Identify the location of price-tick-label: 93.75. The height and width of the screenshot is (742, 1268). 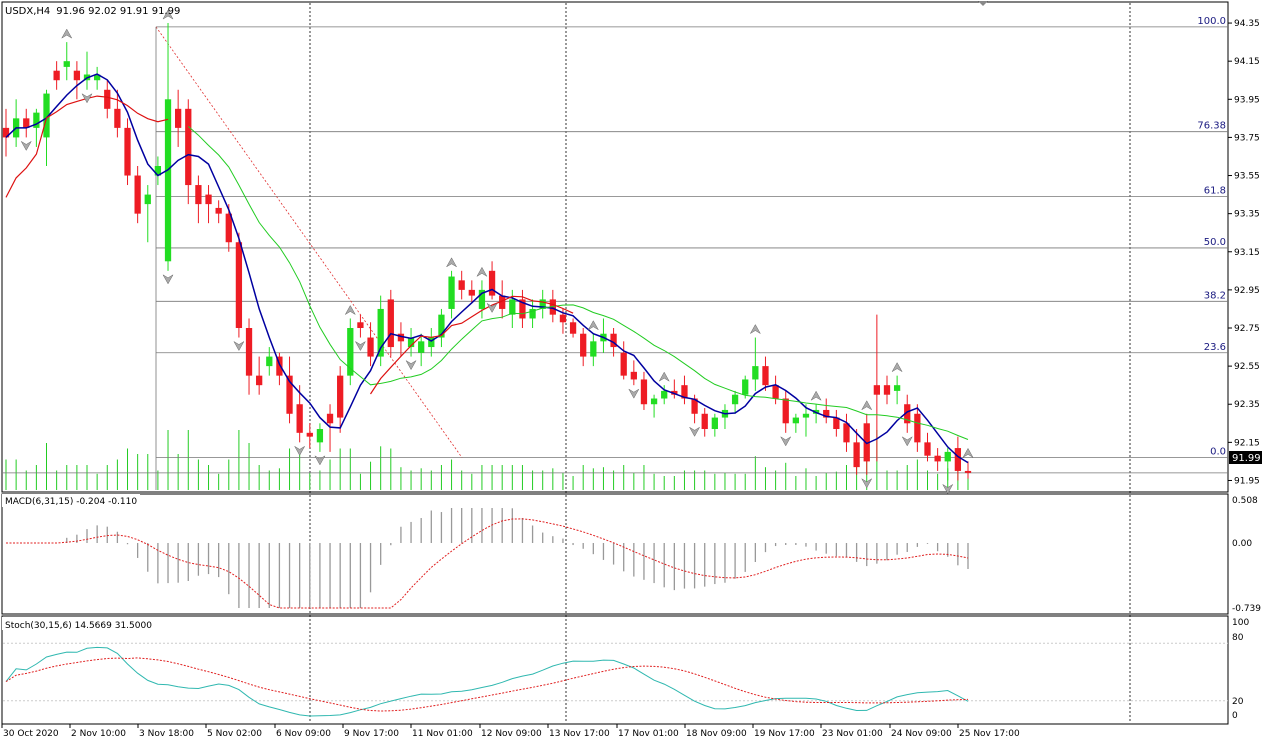
(1247, 138).